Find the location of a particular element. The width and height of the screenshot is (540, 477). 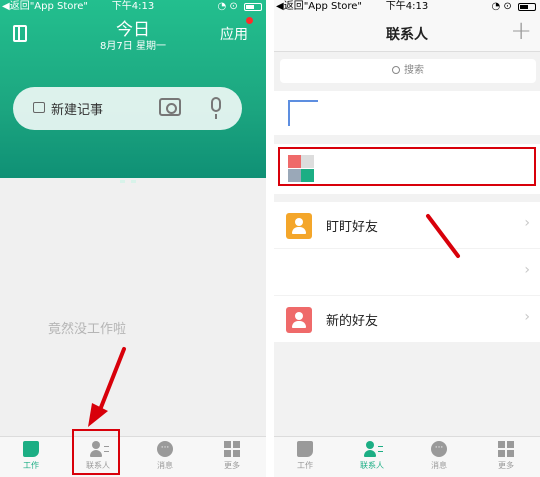

notification-badge is located at coordinates (249, 20).